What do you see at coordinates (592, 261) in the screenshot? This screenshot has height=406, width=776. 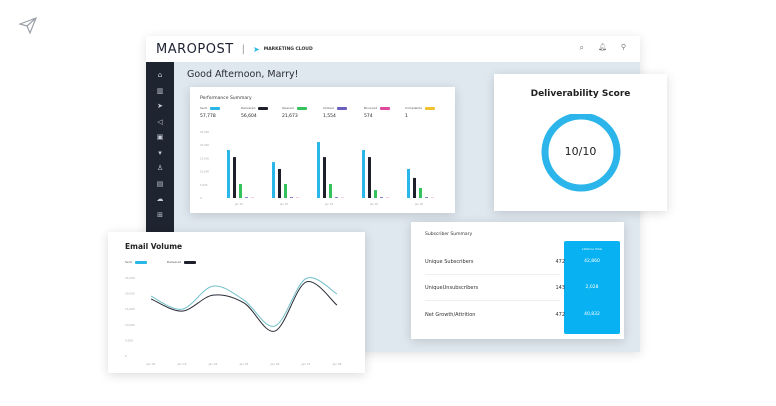 I see `total-value: 42,860` at bounding box center [592, 261].